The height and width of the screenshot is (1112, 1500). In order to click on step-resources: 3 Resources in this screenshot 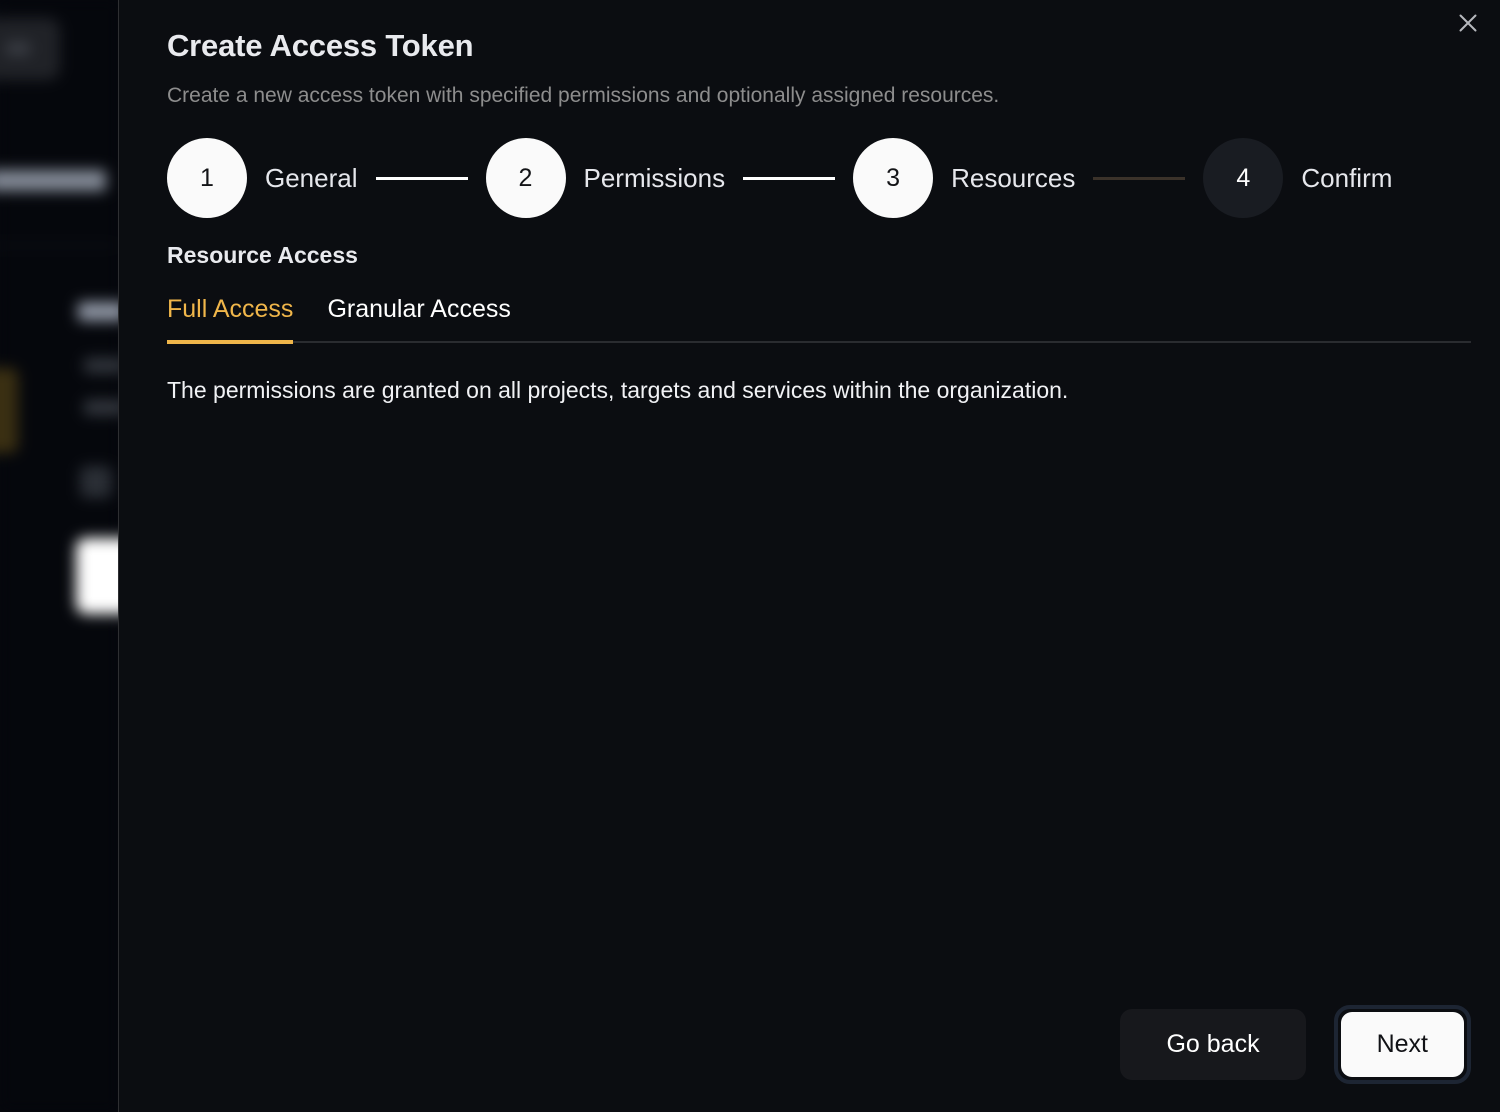, I will do `click(964, 178)`.